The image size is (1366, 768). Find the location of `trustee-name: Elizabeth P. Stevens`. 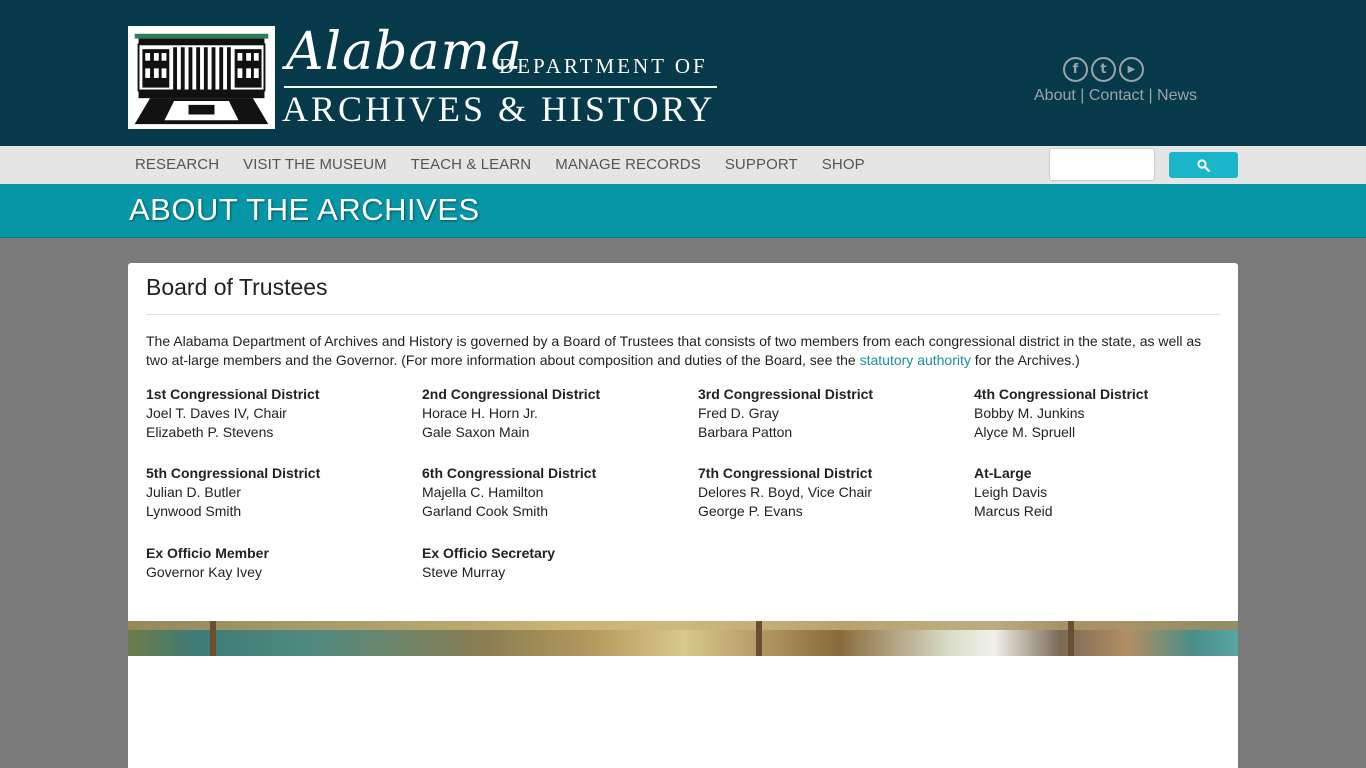

trustee-name: Elizabeth P. Stevens is located at coordinates (210, 432).